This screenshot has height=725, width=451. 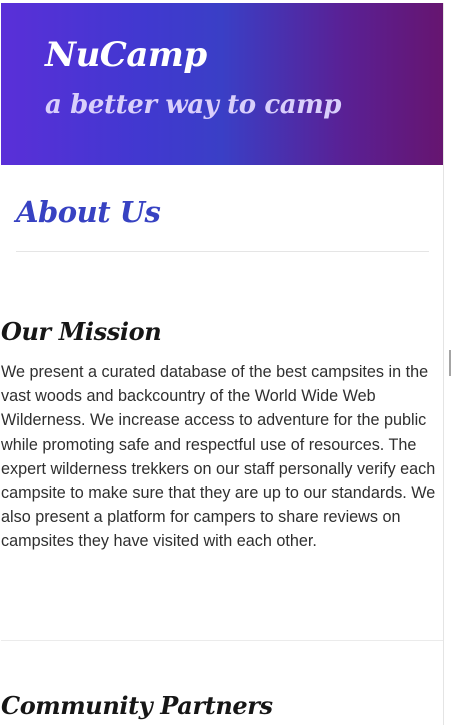 I want to click on partners-heading: Community Partners, so click(x=137, y=705).